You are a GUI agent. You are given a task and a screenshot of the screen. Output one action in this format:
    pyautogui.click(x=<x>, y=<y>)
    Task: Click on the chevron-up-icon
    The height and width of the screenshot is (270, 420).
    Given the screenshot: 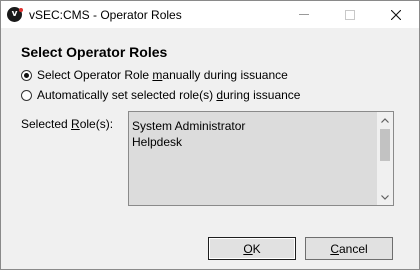 What is the action you would take?
    pyautogui.click(x=385, y=120)
    